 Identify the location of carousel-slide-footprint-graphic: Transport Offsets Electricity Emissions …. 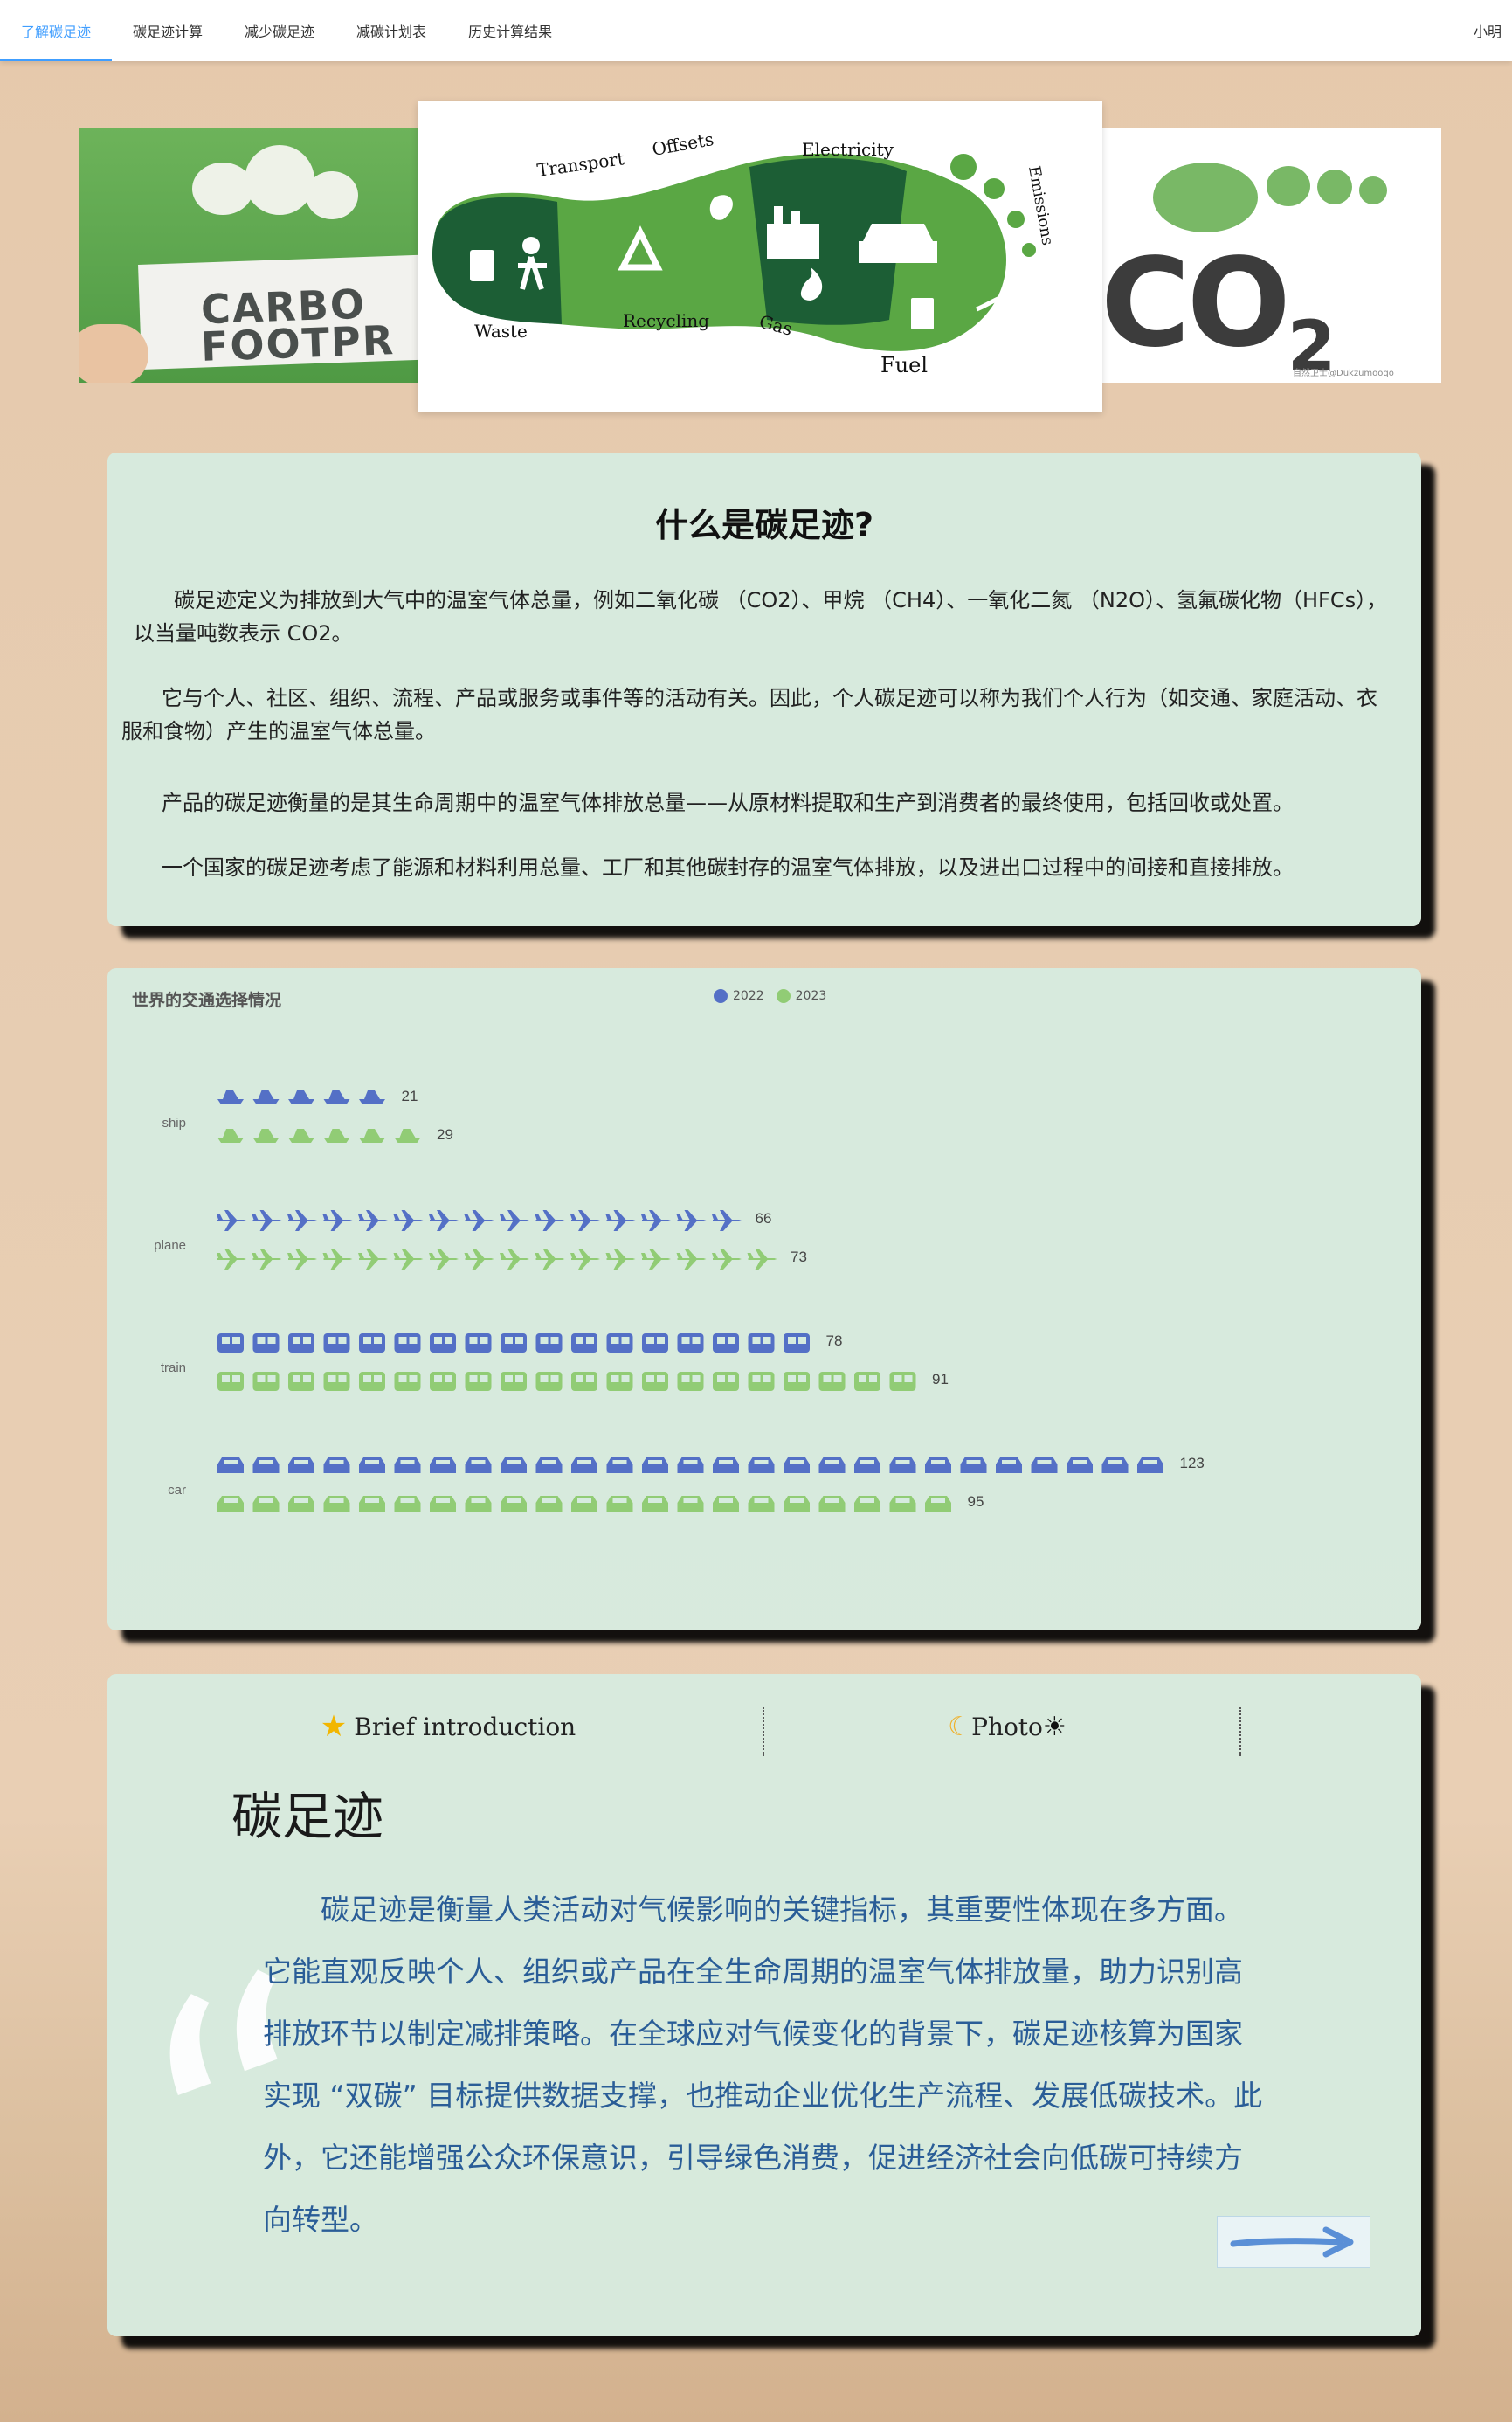
(760, 256).